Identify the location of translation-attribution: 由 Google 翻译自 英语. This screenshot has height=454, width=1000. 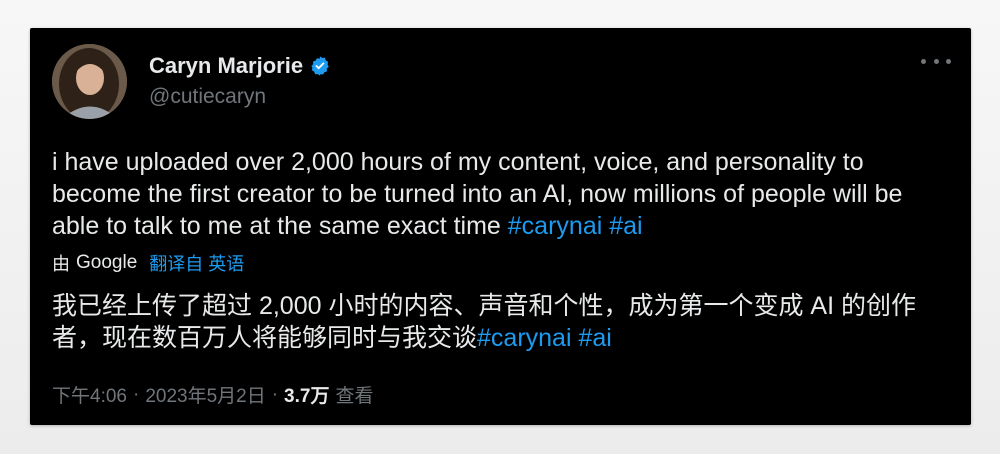
(148, 263).